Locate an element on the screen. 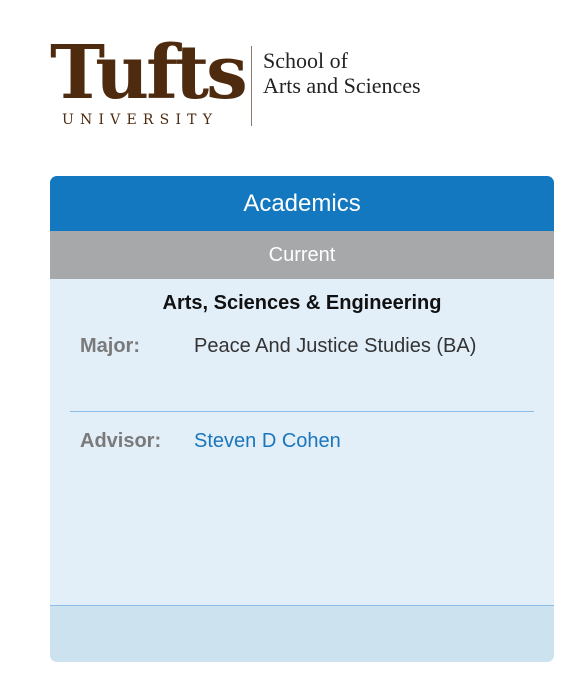 This screenshot has height=692, width=582. logo-divider is located at coordinates (251, 86).